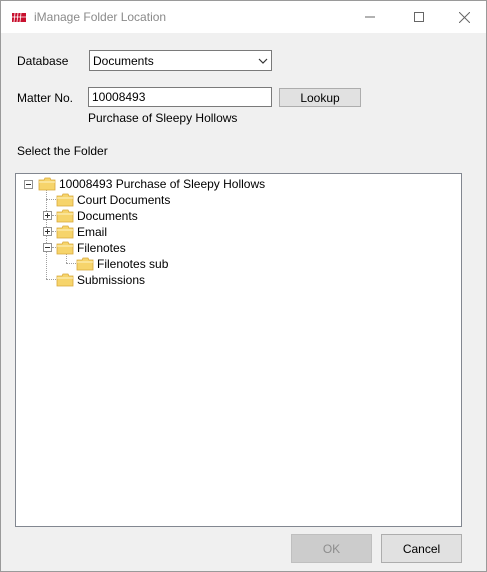 This screenshot has height=572, width=487. What do you see at coordinates (180, 97) in the screenshot?
I see `matter-number-input` at bounding box center [180, 97].